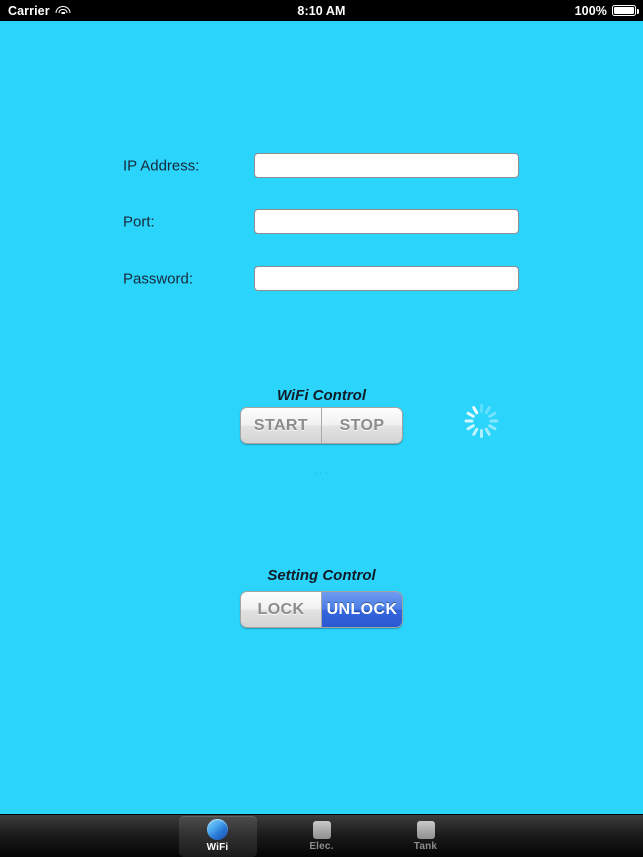 The width and height of the screenshot is (643, 857). I want to click on stop-segment: STOP, so click(361, 425).